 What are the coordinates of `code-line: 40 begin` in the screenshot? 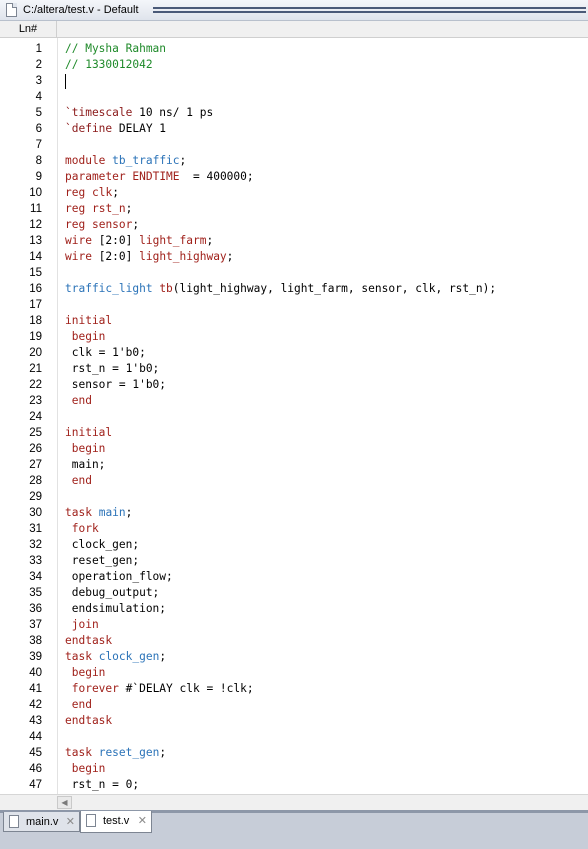 It's located at (294, 673).